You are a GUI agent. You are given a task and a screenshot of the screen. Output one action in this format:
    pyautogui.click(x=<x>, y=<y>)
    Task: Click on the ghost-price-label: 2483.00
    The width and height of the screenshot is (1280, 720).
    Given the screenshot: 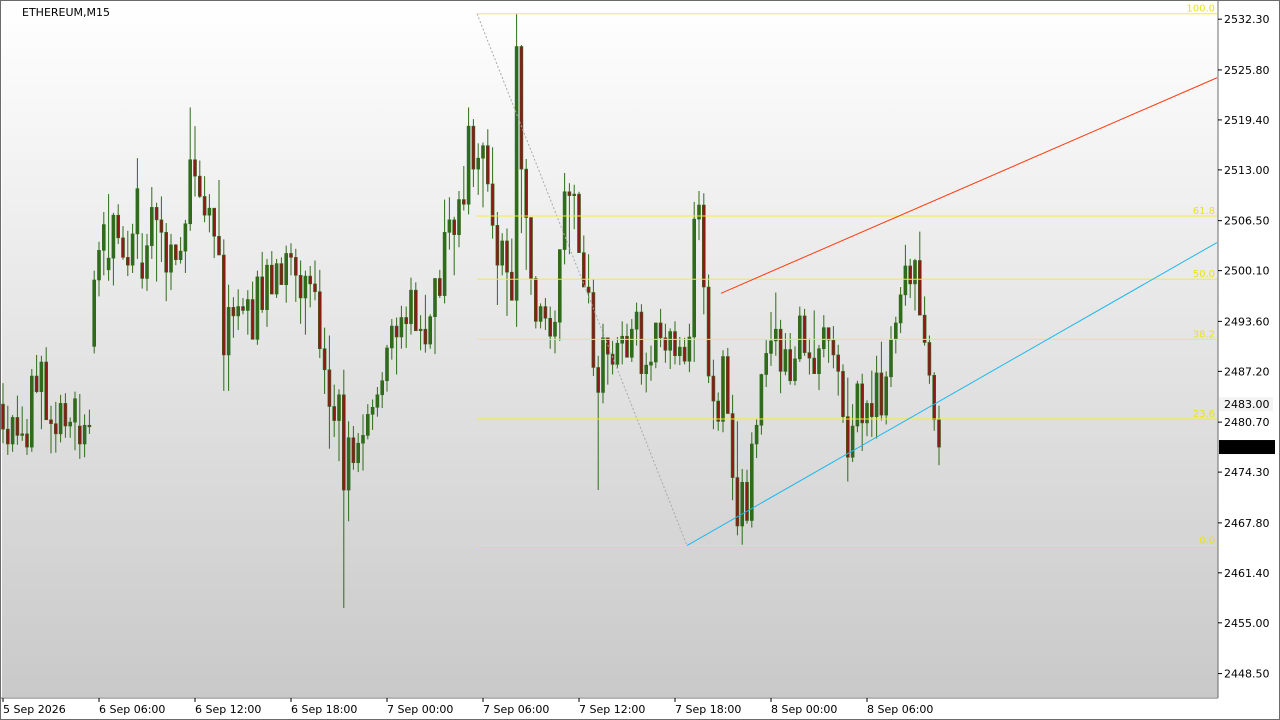 What is the action you would take?
    pyautogui.click(x=1247, y=404)
    